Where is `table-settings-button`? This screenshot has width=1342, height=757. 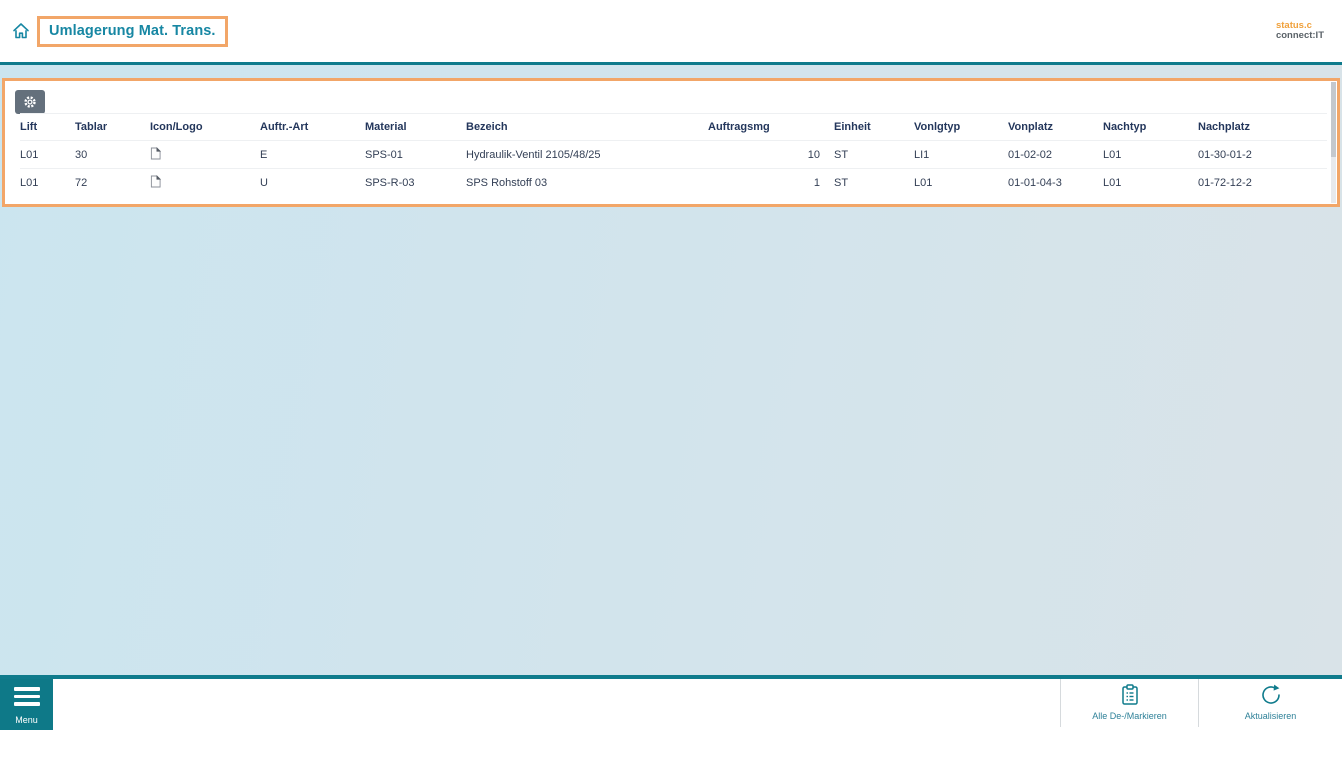
table-settings-button is located at coordinates (30, 102).